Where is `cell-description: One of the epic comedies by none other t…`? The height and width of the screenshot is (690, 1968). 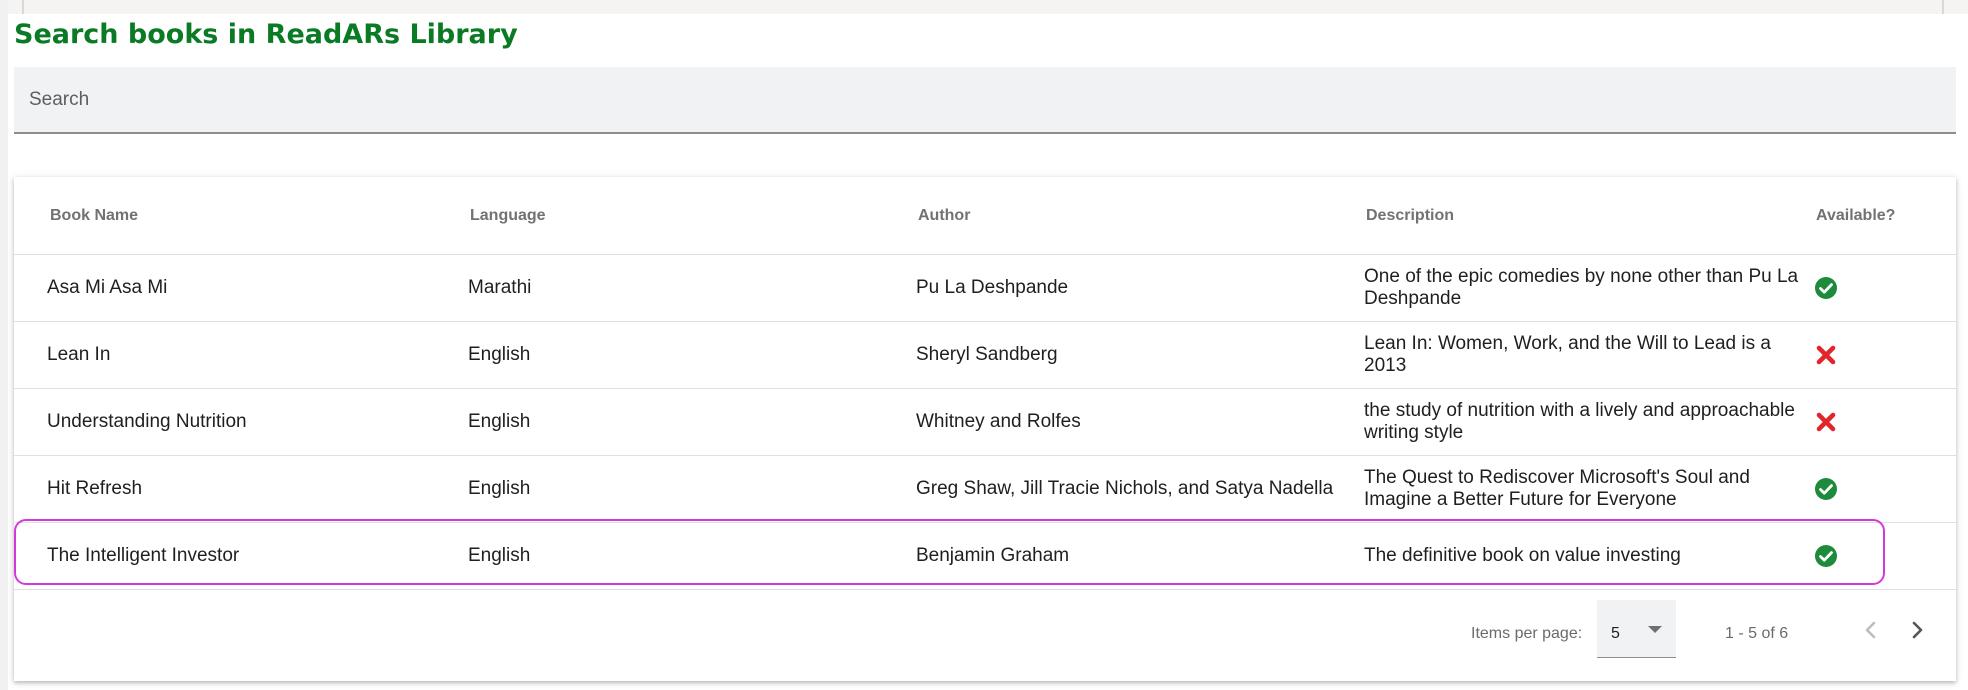
cell-description: One of the epic comedies by none other t… is located at coordinates (1587, 288).